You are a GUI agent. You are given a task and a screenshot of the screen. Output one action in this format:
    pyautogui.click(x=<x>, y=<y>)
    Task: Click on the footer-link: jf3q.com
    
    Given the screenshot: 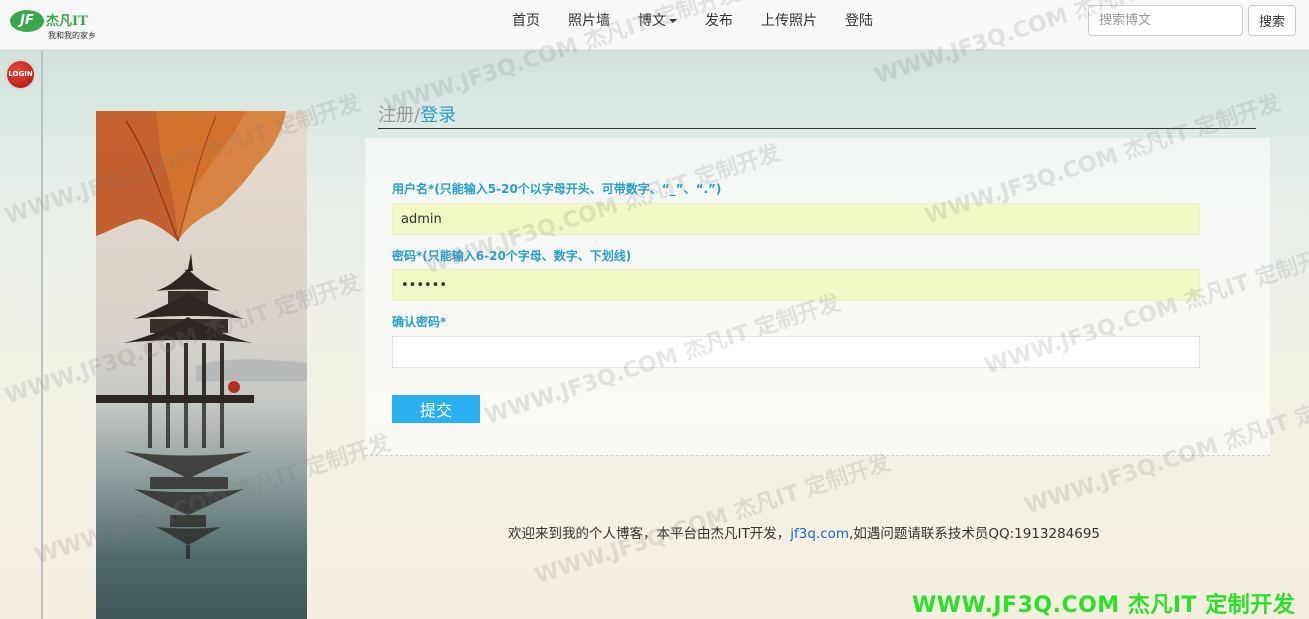 What is the action you would take?
    pyautogui.click(x=819, y=534)
    